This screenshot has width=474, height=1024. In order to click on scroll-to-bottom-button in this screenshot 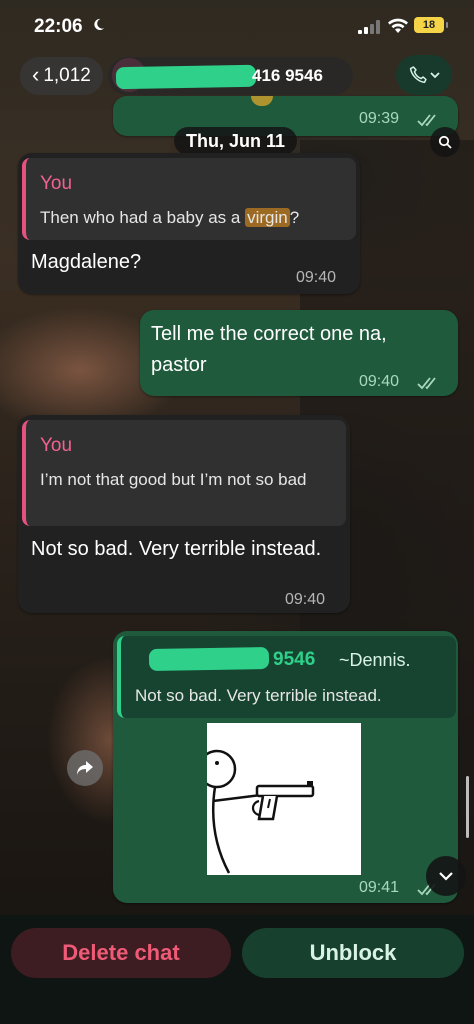, I will do `click(446, 876)`.